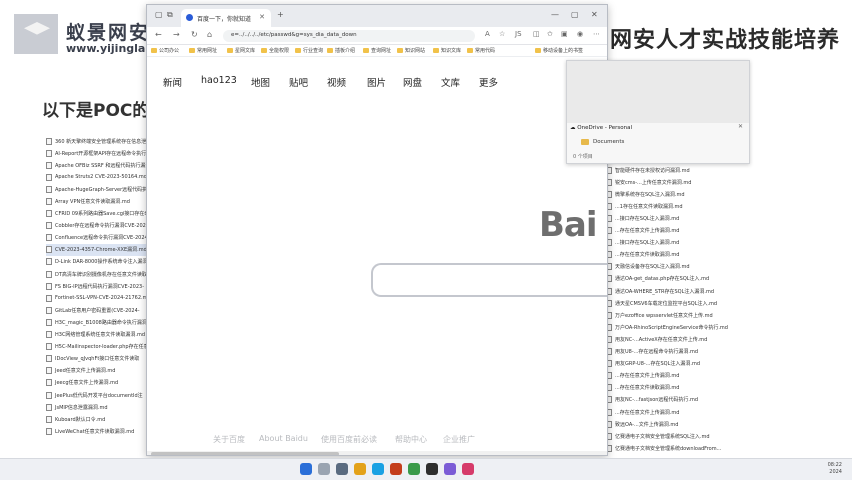 The width and height of the screenshot is (852, 480). What do you see at coordinates (550, 34) in the screenshot?
I see `favorites-bar-icon: ✩` at bounding box center [550, 34].